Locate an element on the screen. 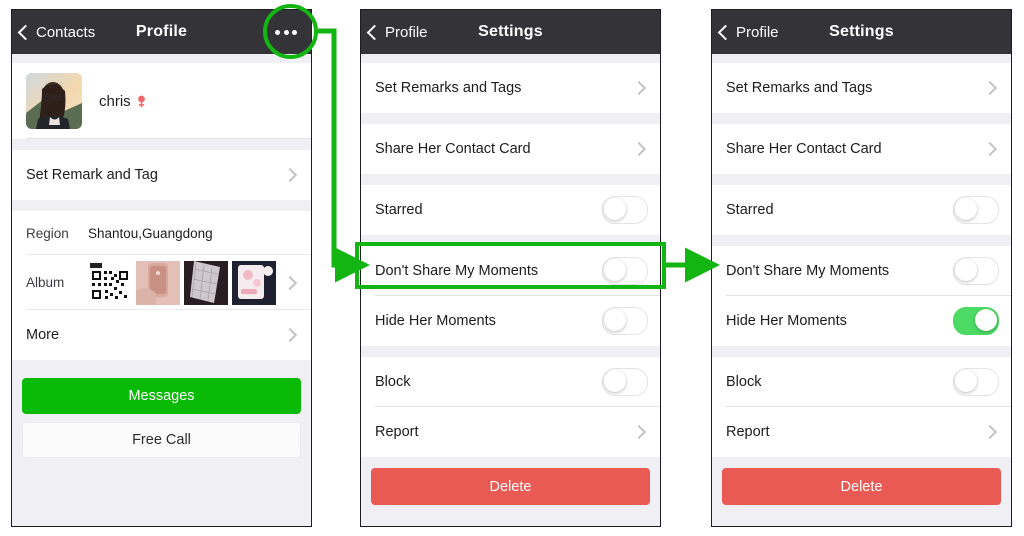  region-key: Region is located at coordinates (47, 233).